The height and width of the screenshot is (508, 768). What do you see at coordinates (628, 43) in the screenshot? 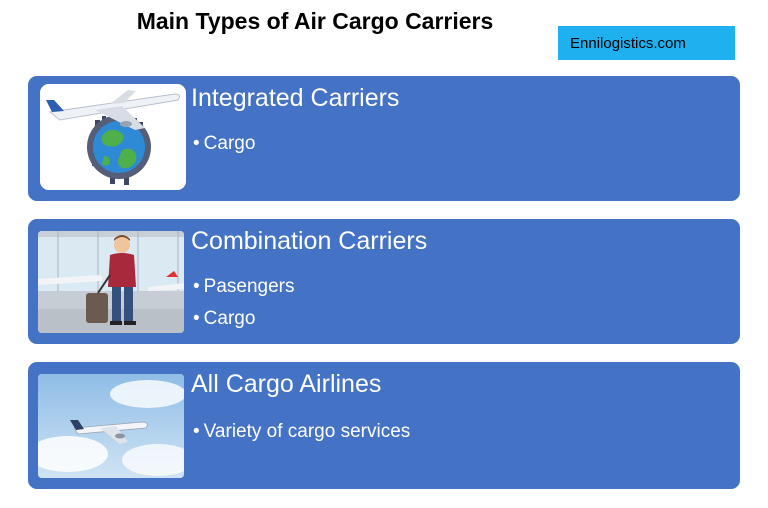
I see `brand-label: Ennilogistics.com` at bounding box center [628, 43].